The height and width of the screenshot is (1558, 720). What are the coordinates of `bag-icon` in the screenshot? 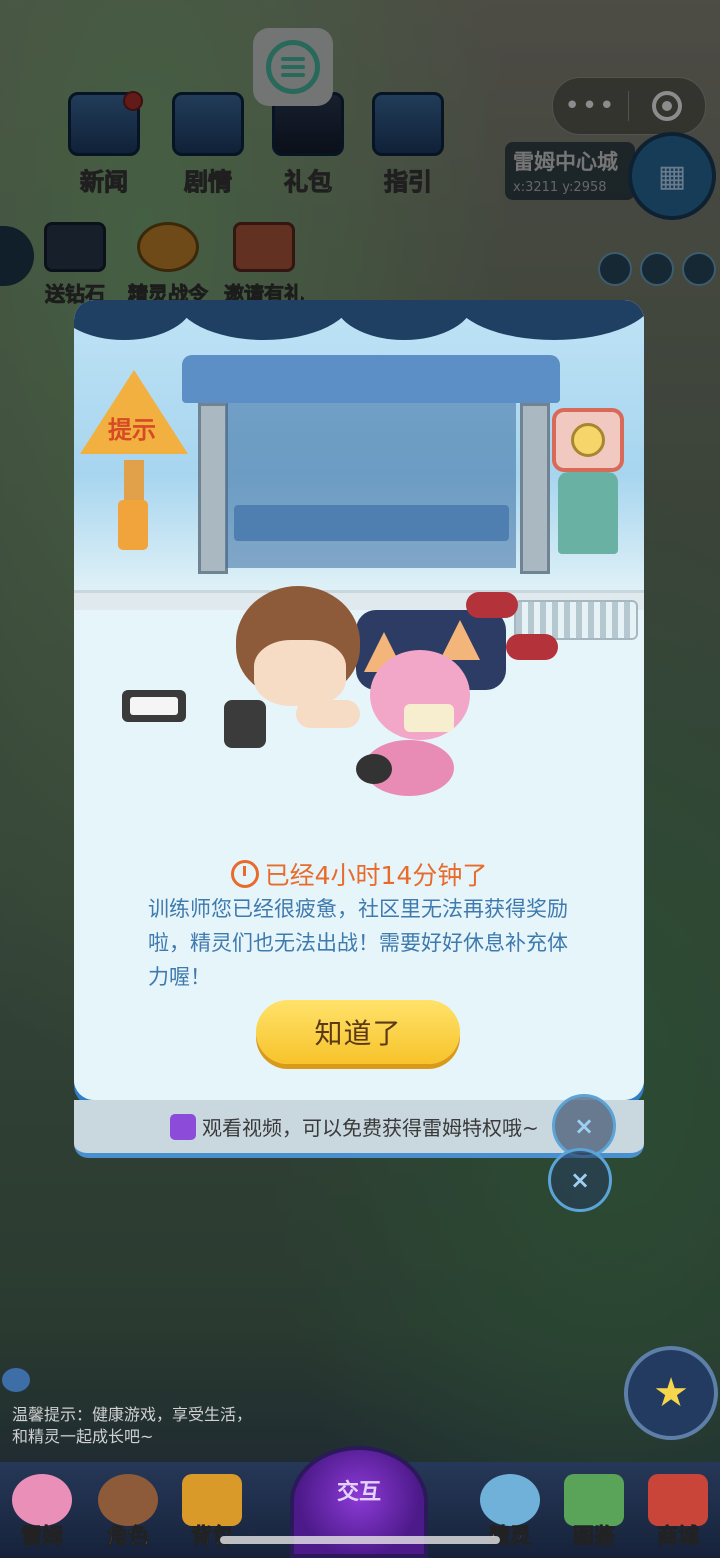 It's located at (212, 1500).